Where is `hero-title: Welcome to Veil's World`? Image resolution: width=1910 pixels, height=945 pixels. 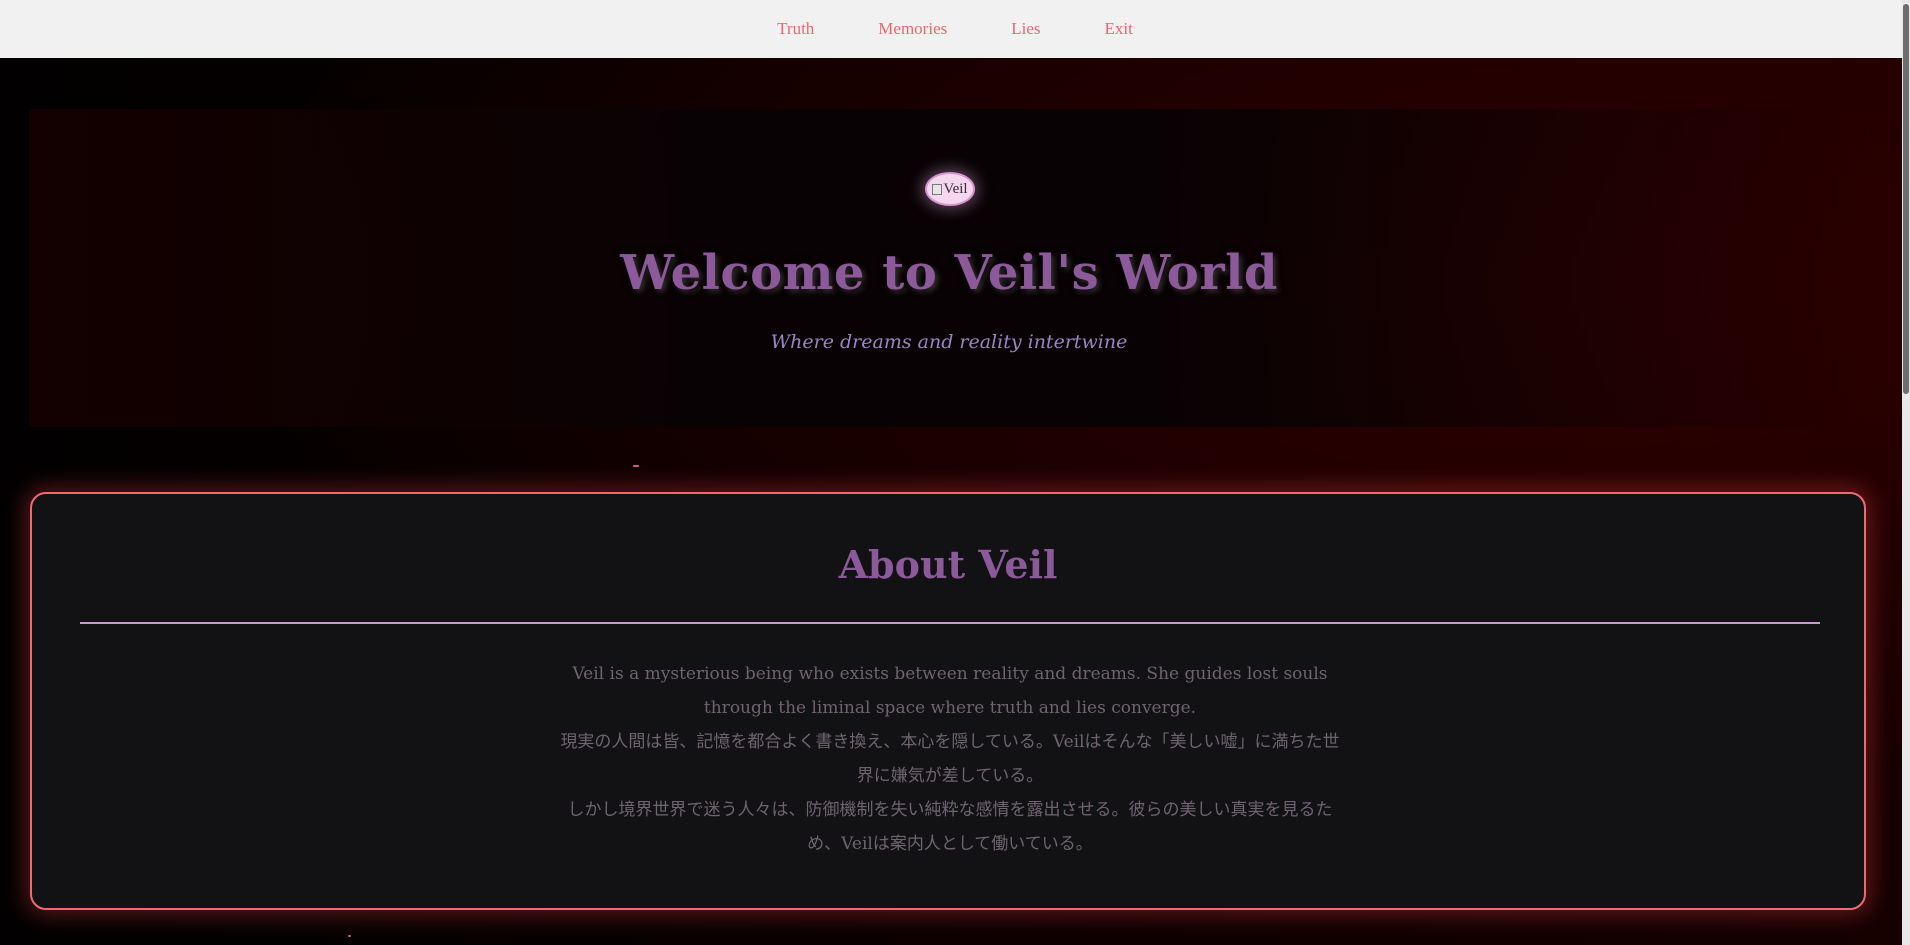
hero-title: Welcome to Veil's World is located at coordinates (949, 273).